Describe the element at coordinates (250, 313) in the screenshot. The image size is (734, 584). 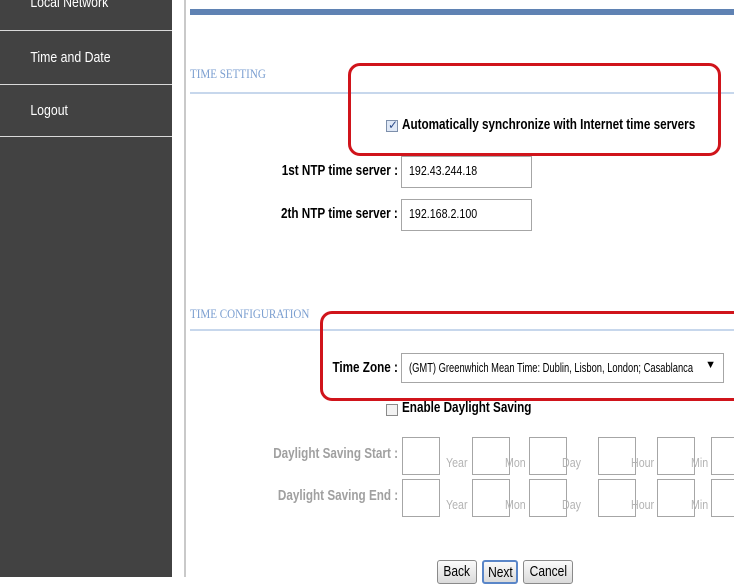
I see `section-title-time-configuration: TIME CONFIGURATION` at that location.